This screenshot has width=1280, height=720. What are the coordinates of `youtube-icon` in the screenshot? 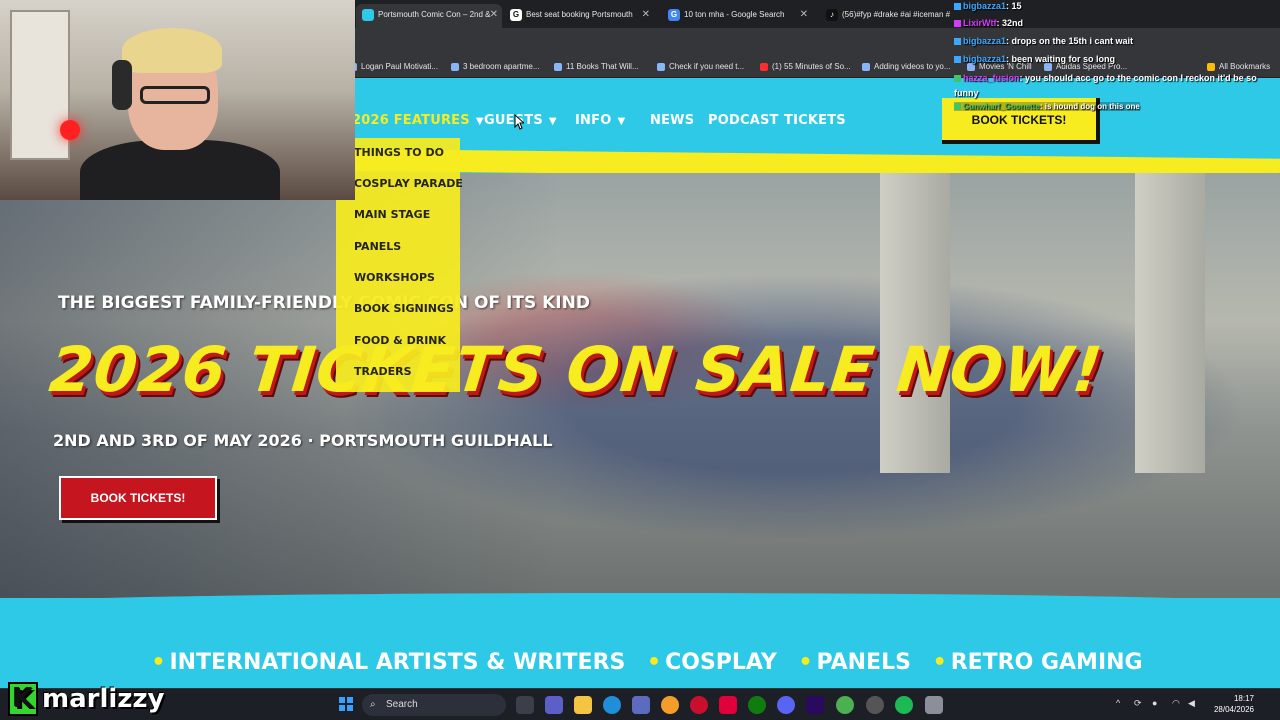 It's located at (764, 67).